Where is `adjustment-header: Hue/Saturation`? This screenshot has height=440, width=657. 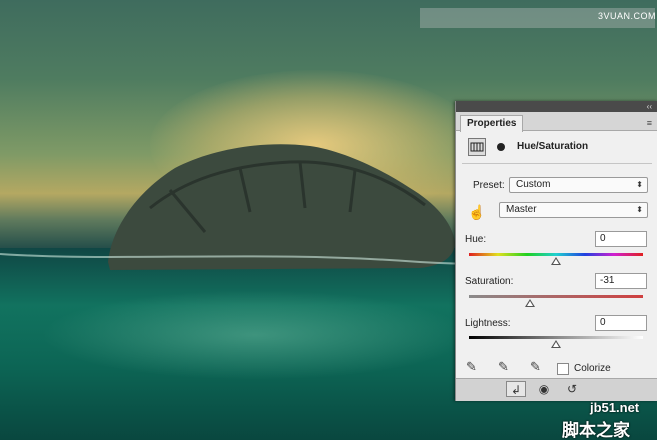
adjustment-header: Hue/Saturation is located at coordinates (558, 149).